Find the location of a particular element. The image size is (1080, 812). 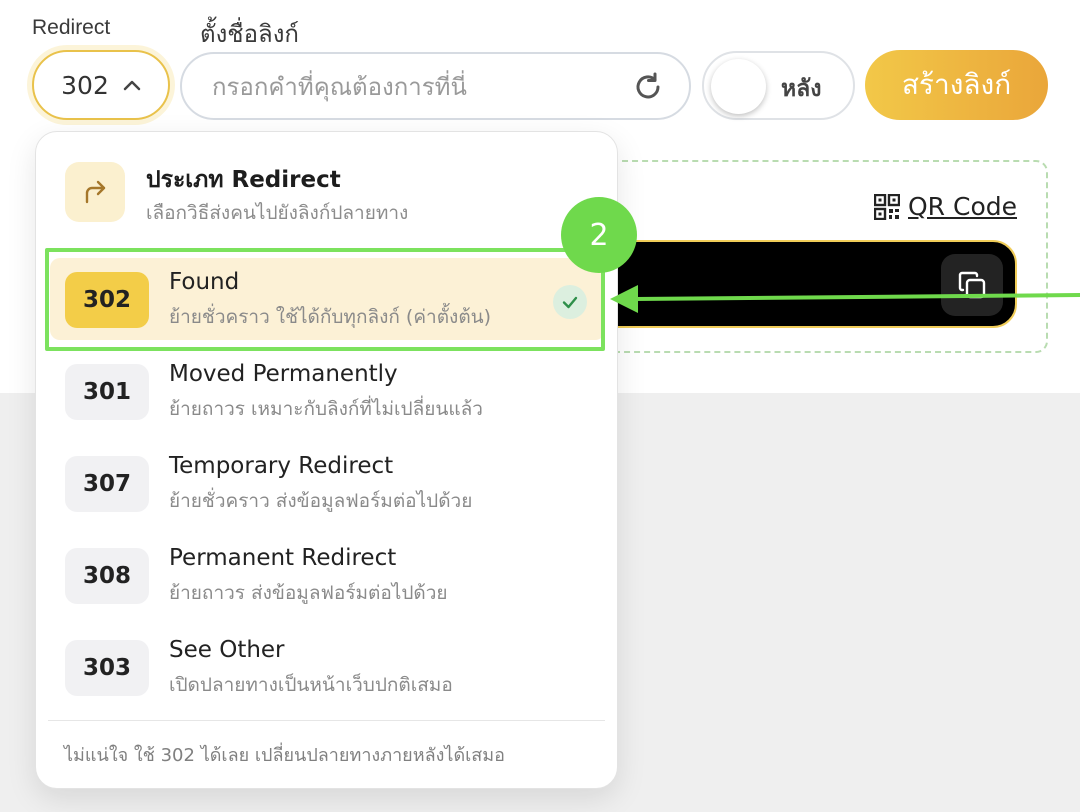

dropdown-divider is located at coordinates (326, 720).